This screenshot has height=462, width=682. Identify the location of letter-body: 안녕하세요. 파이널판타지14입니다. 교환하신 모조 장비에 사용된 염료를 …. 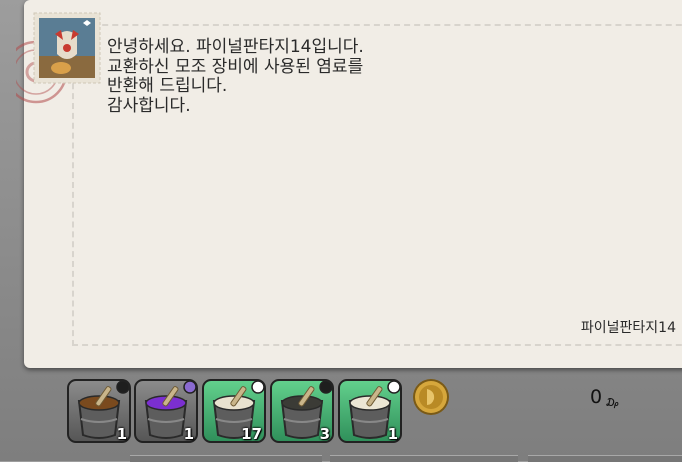
(235, 76).